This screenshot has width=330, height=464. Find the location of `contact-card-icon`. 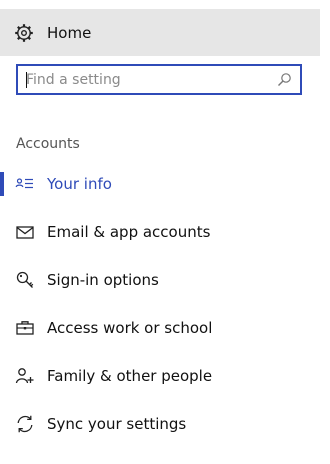

contact-card-icon is located at coordinates (25, 184).